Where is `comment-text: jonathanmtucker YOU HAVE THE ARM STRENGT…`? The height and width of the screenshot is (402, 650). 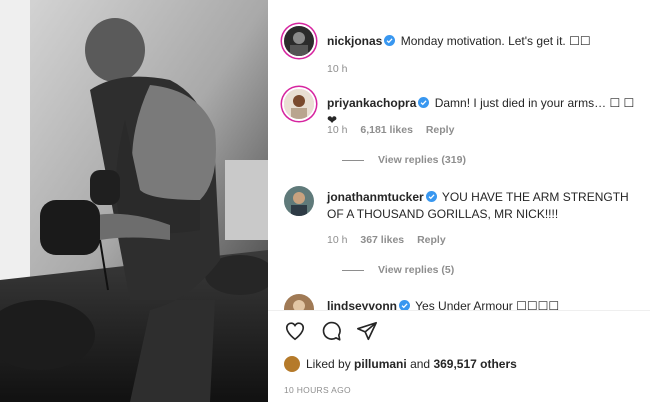 comment-text: jonathanmtucker YOU HAVE THE ARM STRENGT… is located at coordinates (487, 206).